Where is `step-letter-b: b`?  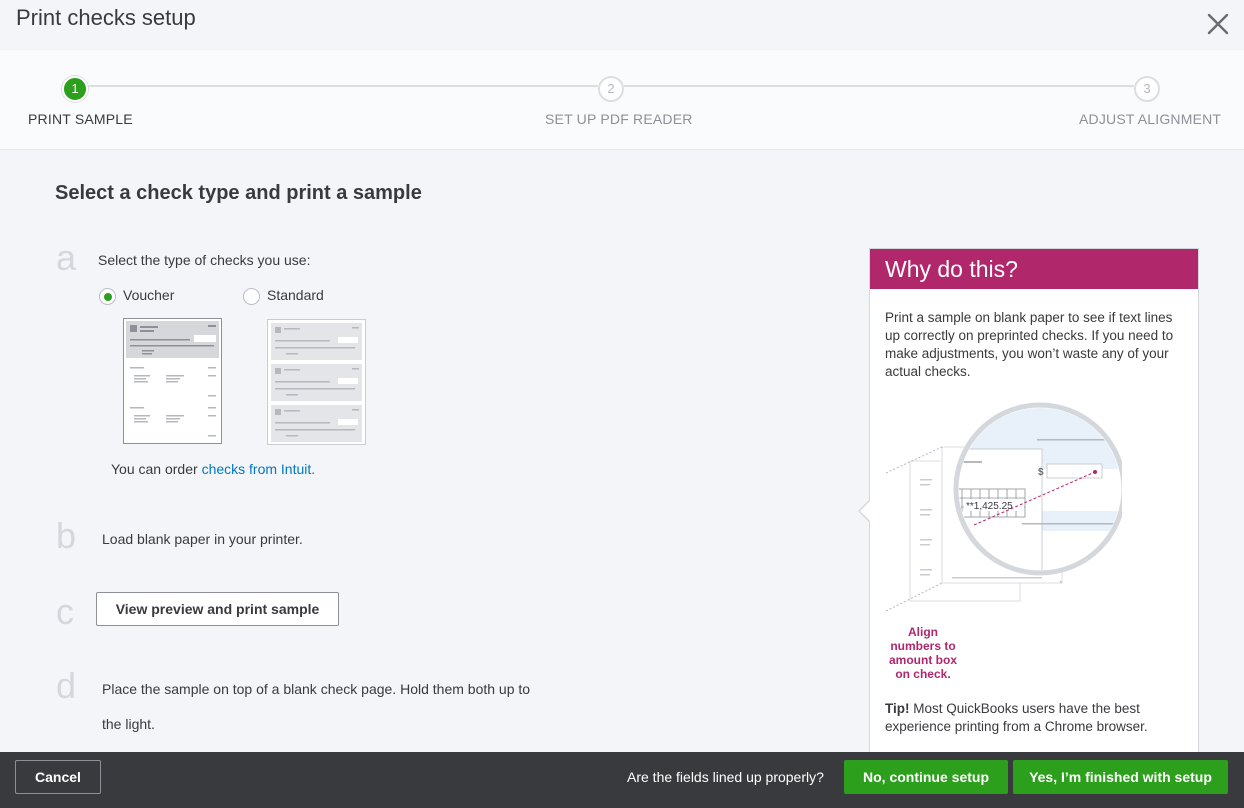
step-letter-b: b is located at coordinates (66, 535).